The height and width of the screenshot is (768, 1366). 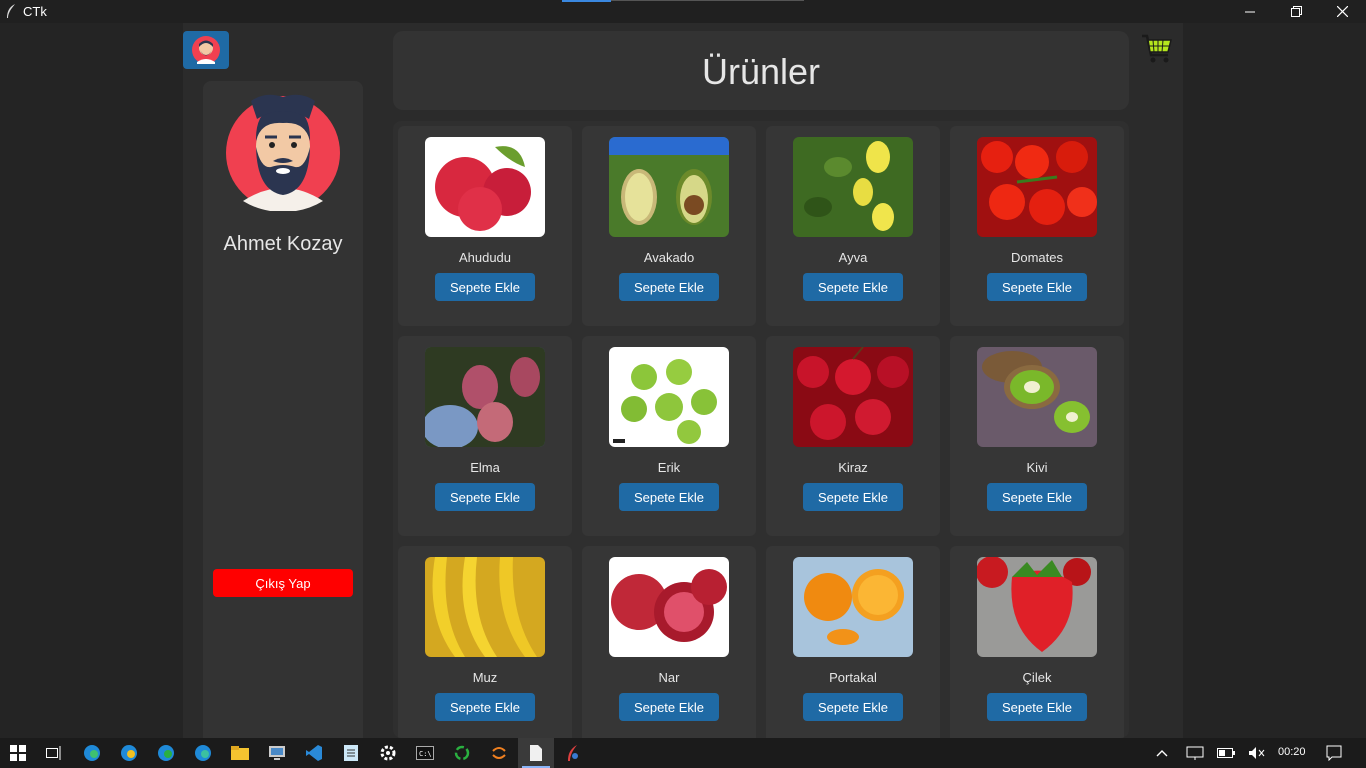 What do you see at coordinates (91, 380) in the screenshot?
I see `left-margin` at bounding box center [91, 380].